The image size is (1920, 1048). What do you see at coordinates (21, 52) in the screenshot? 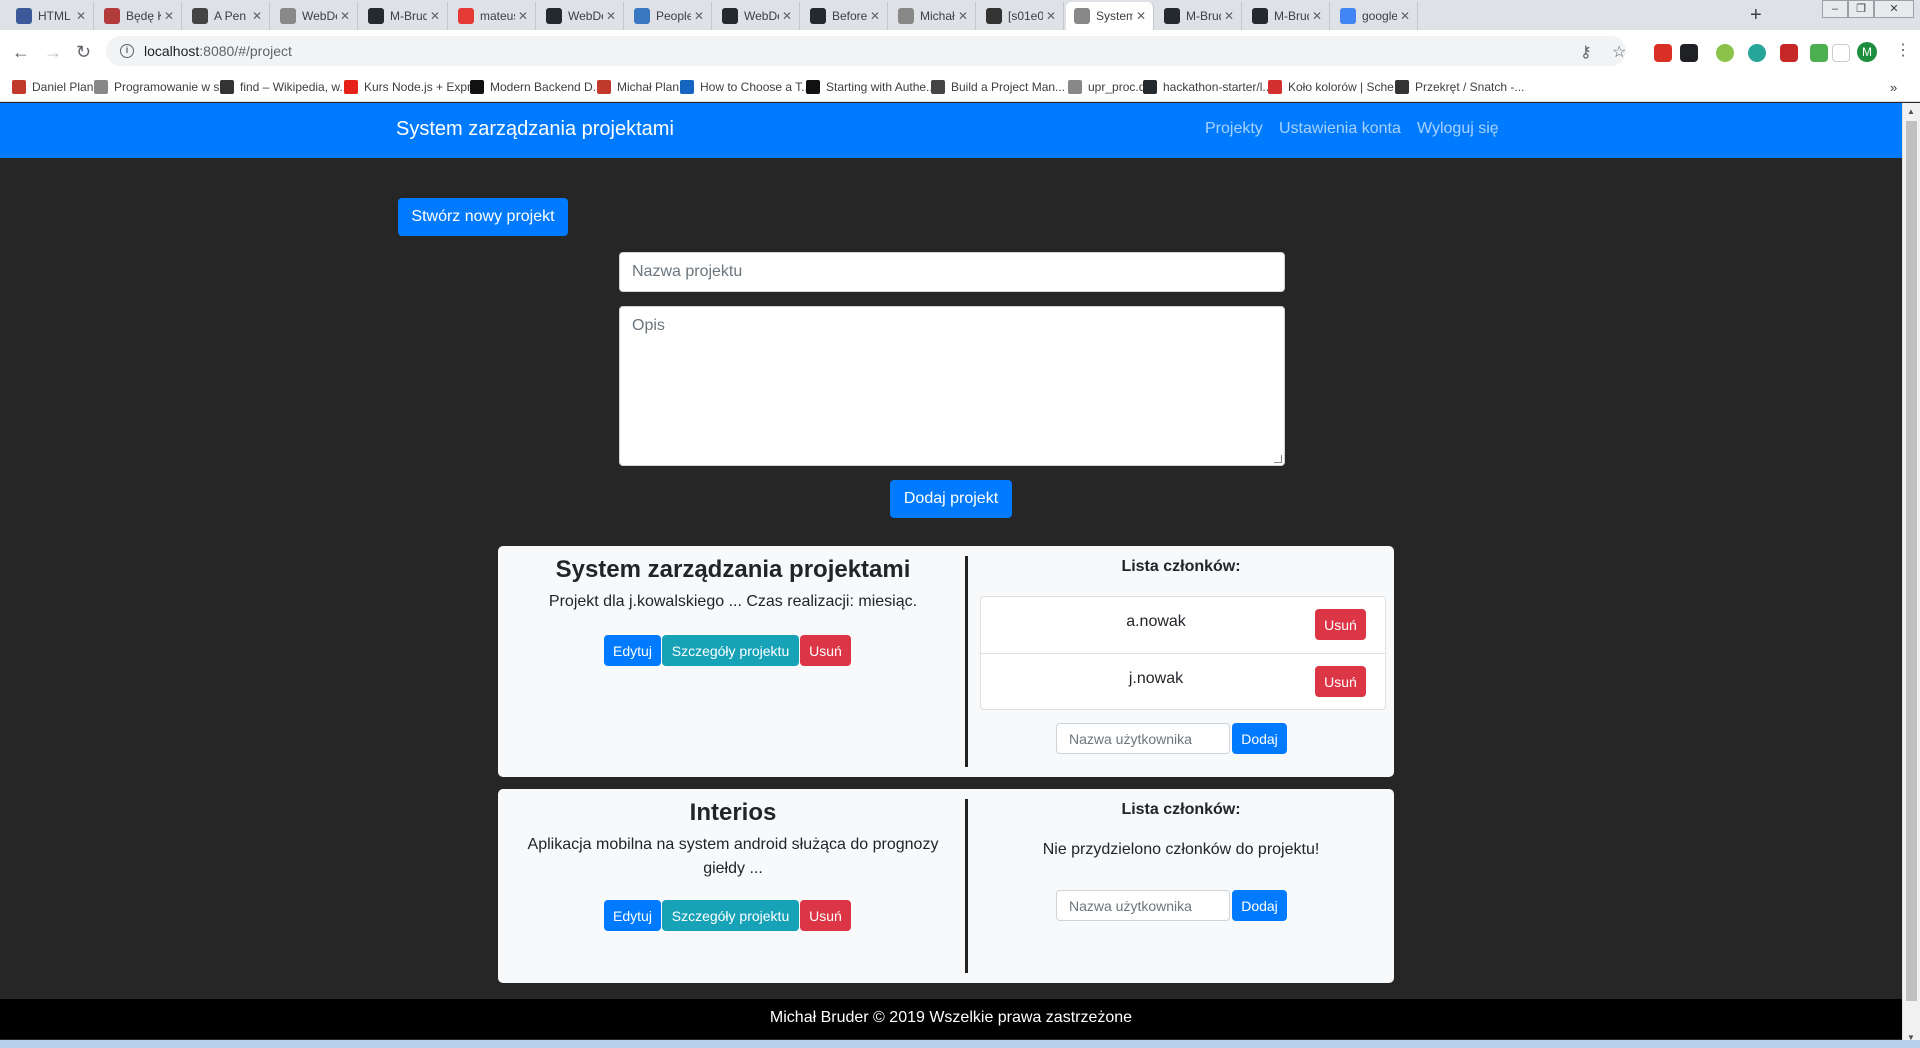
I see `back-icon: ←` at bounding box center [21, 52].